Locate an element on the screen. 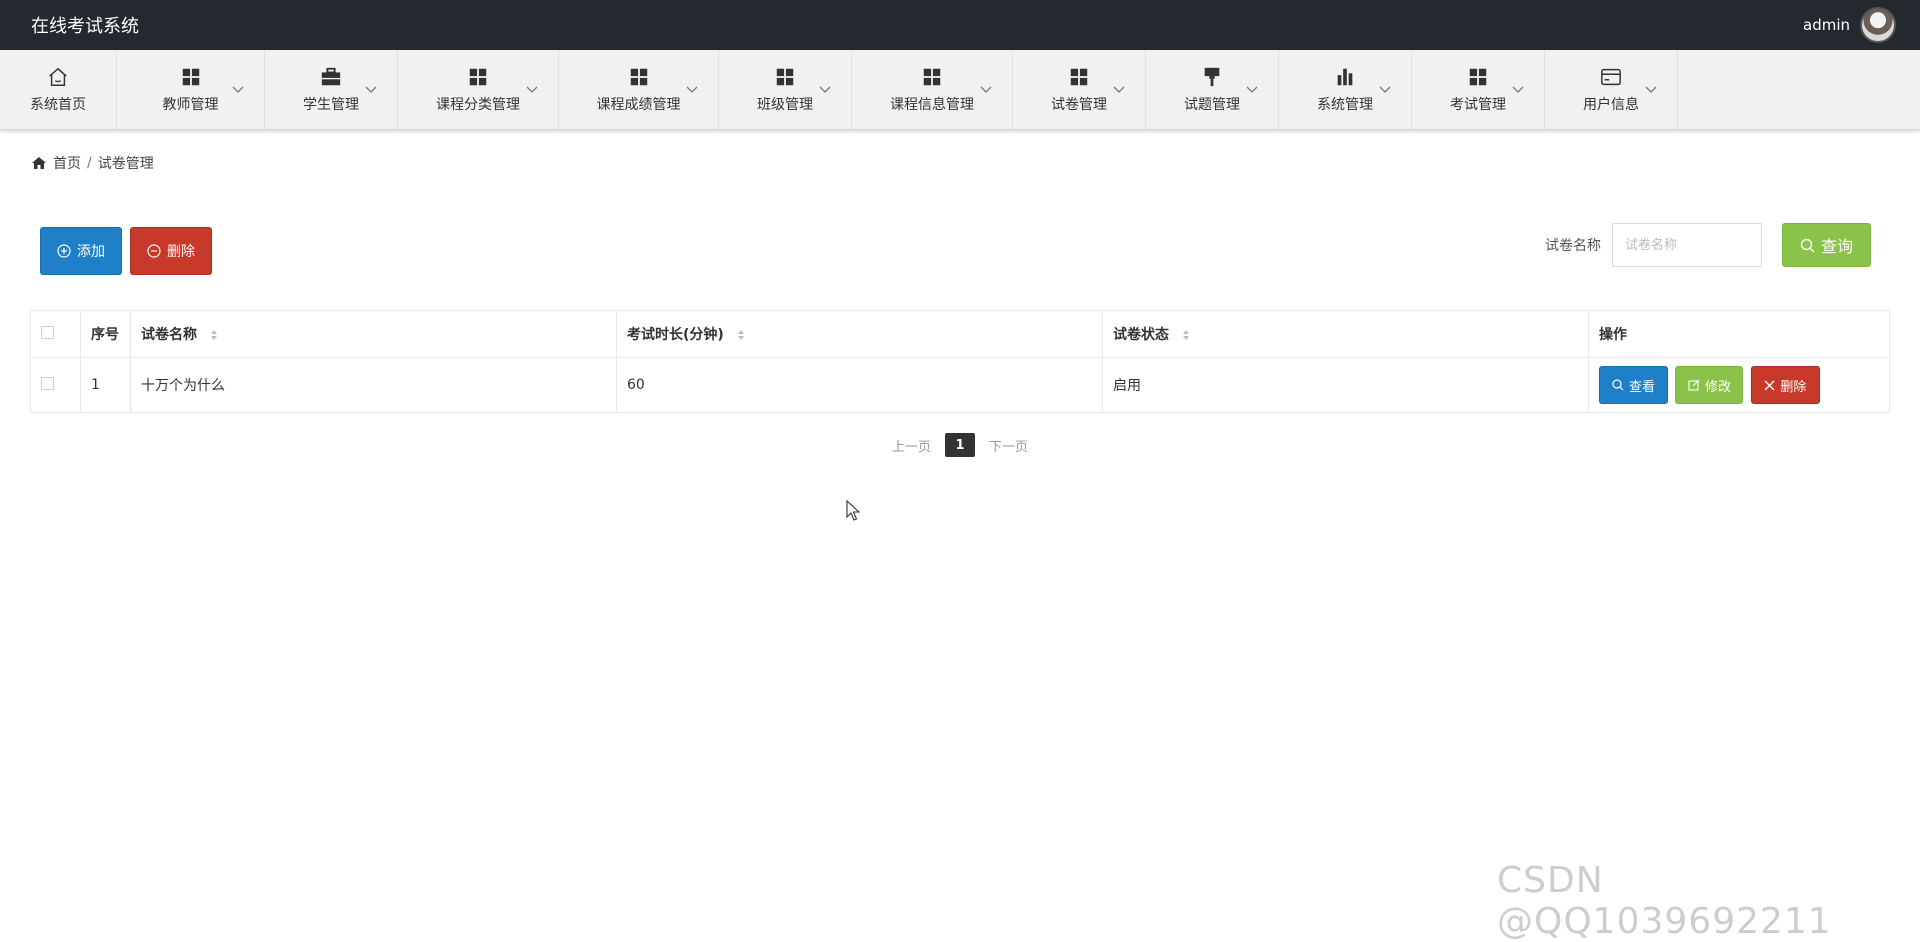  nav-item-system: 系统管理 is located at coordinates (1345, 90).